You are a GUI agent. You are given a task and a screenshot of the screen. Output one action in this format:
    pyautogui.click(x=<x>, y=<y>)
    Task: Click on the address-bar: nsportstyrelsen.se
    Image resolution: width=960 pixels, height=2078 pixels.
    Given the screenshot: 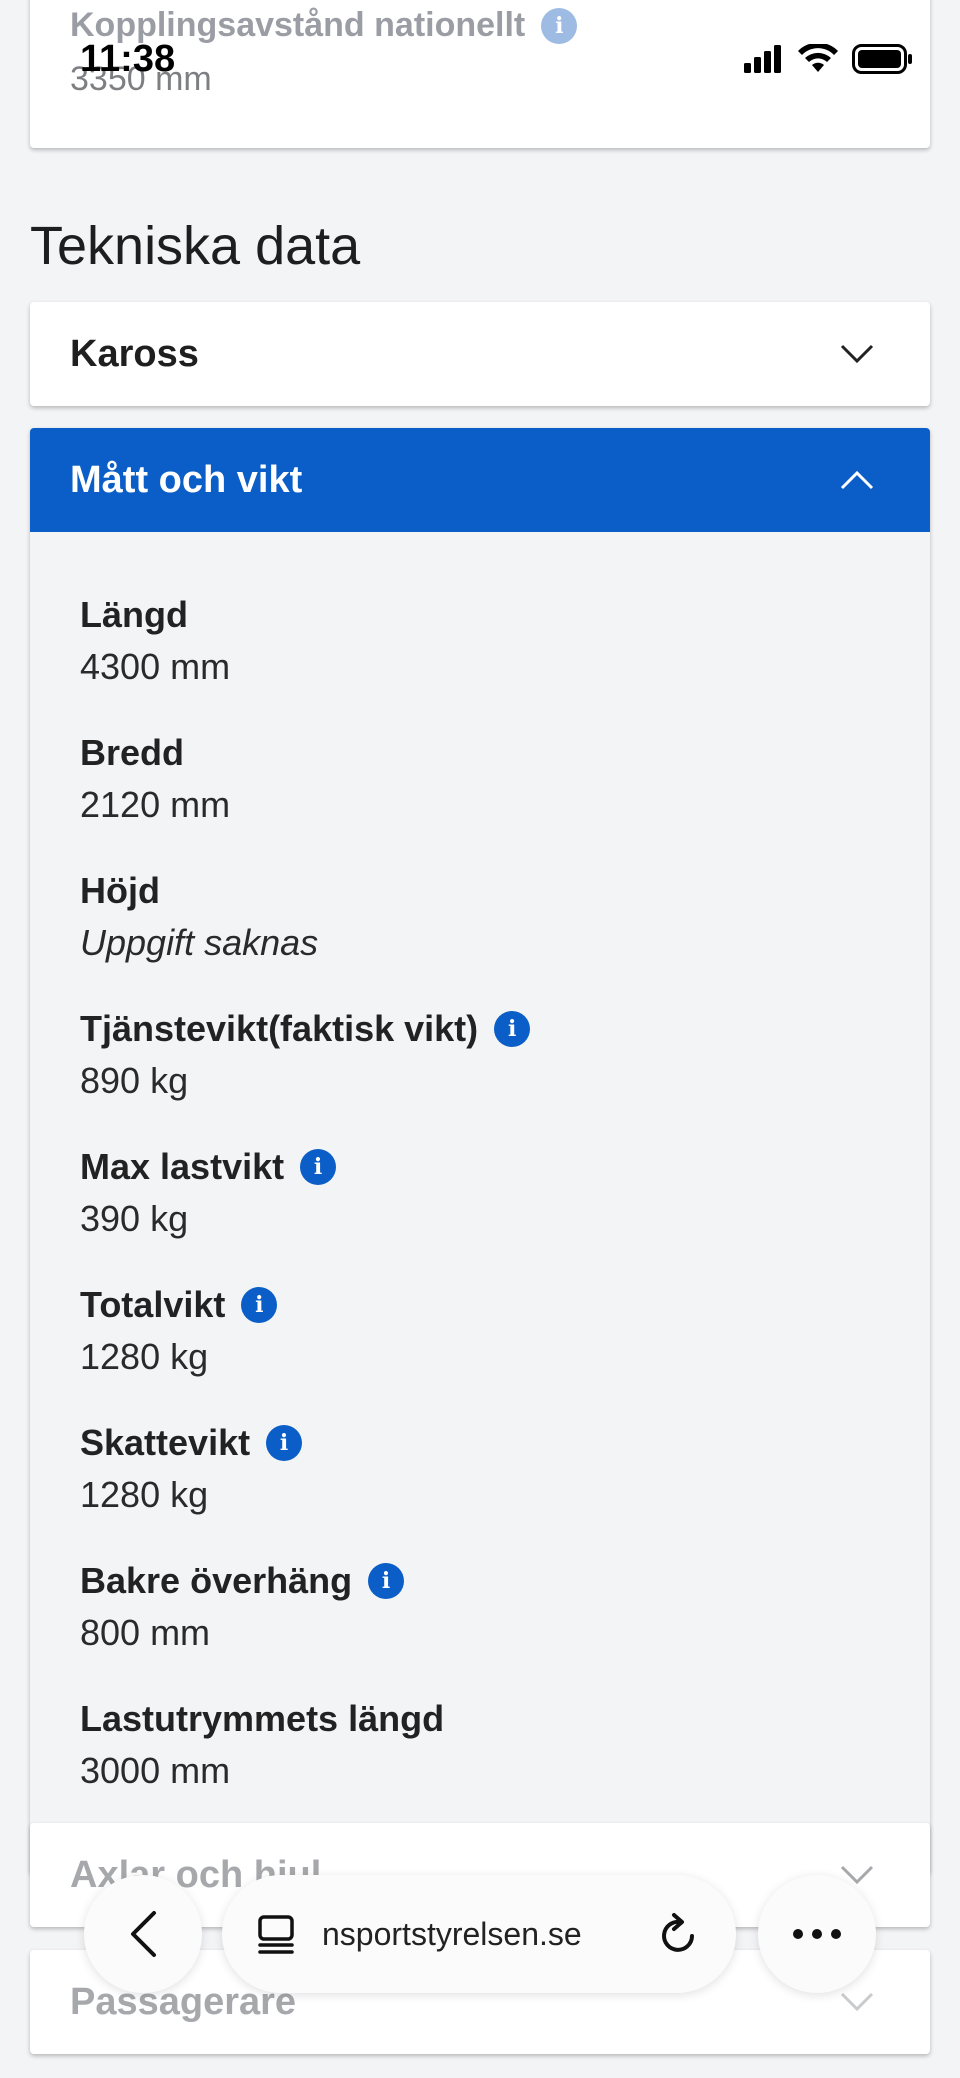 What is the action you would take?
    pyautogui.click(x=479, y=1934)
    